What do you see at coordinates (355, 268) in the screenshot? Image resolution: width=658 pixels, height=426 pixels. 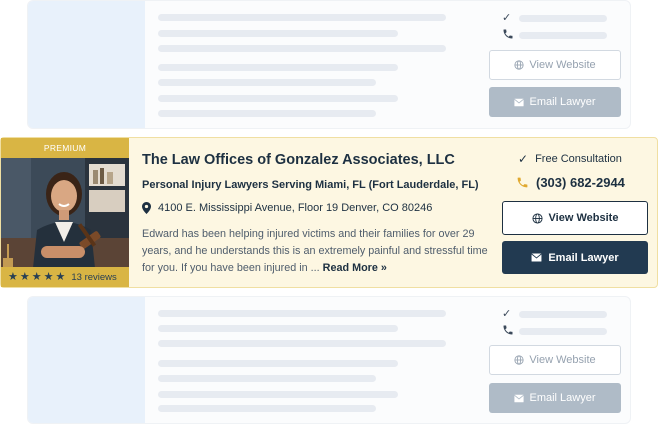 I see `read-more-link: Read More »` at bounding box center [355, 268].